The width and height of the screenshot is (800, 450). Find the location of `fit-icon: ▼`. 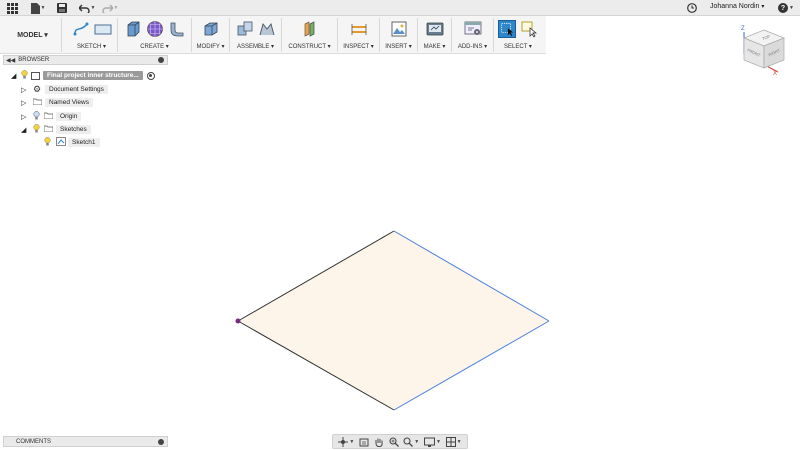

fit-icon: ▼ is located at coordinates (411, 441).